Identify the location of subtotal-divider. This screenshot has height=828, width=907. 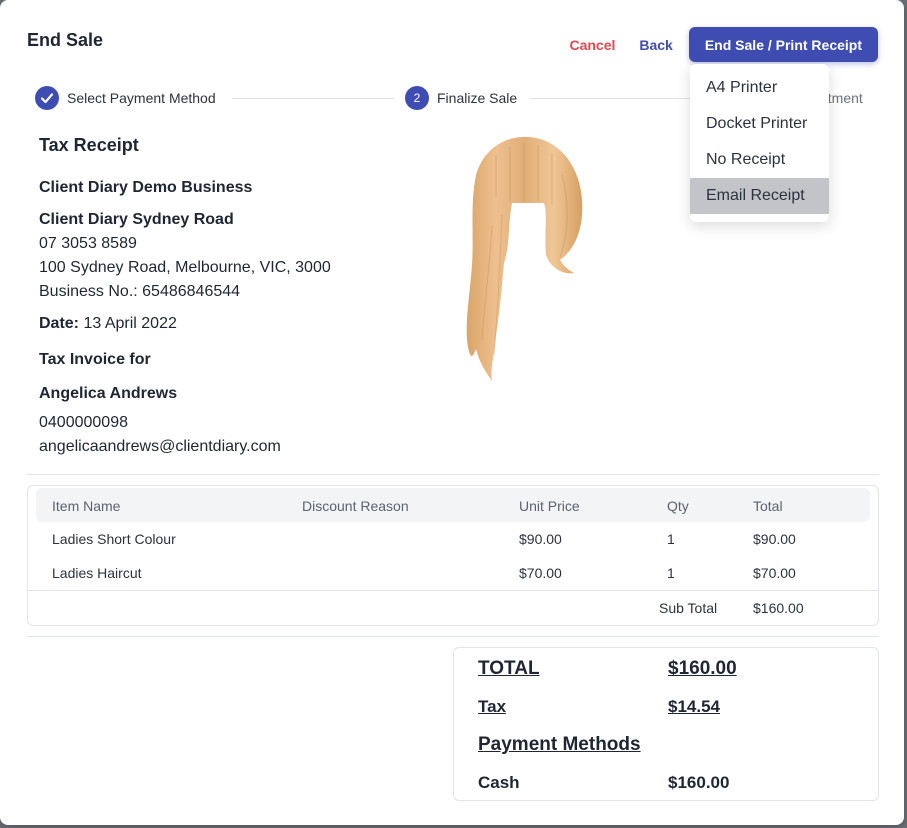
(453, 590).